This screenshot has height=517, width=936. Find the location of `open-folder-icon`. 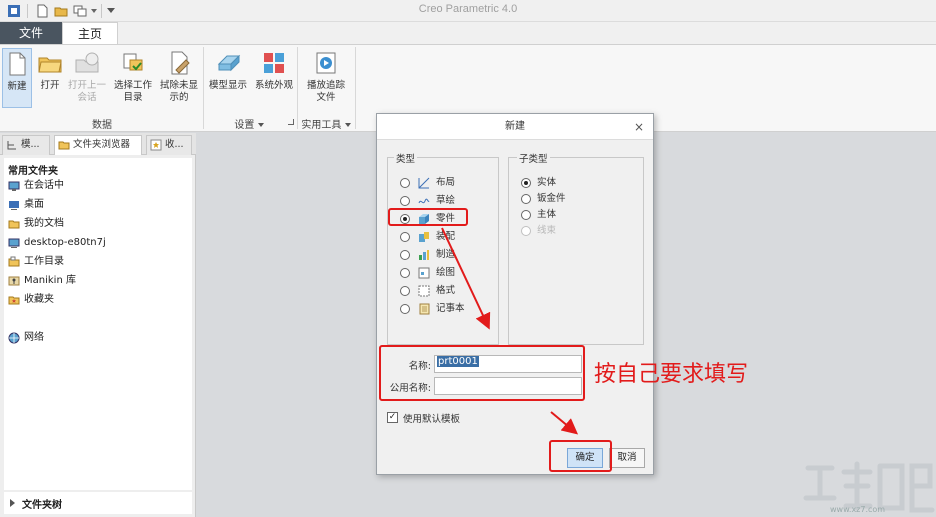

open-folder-icon is located at coordinates (50, 65).